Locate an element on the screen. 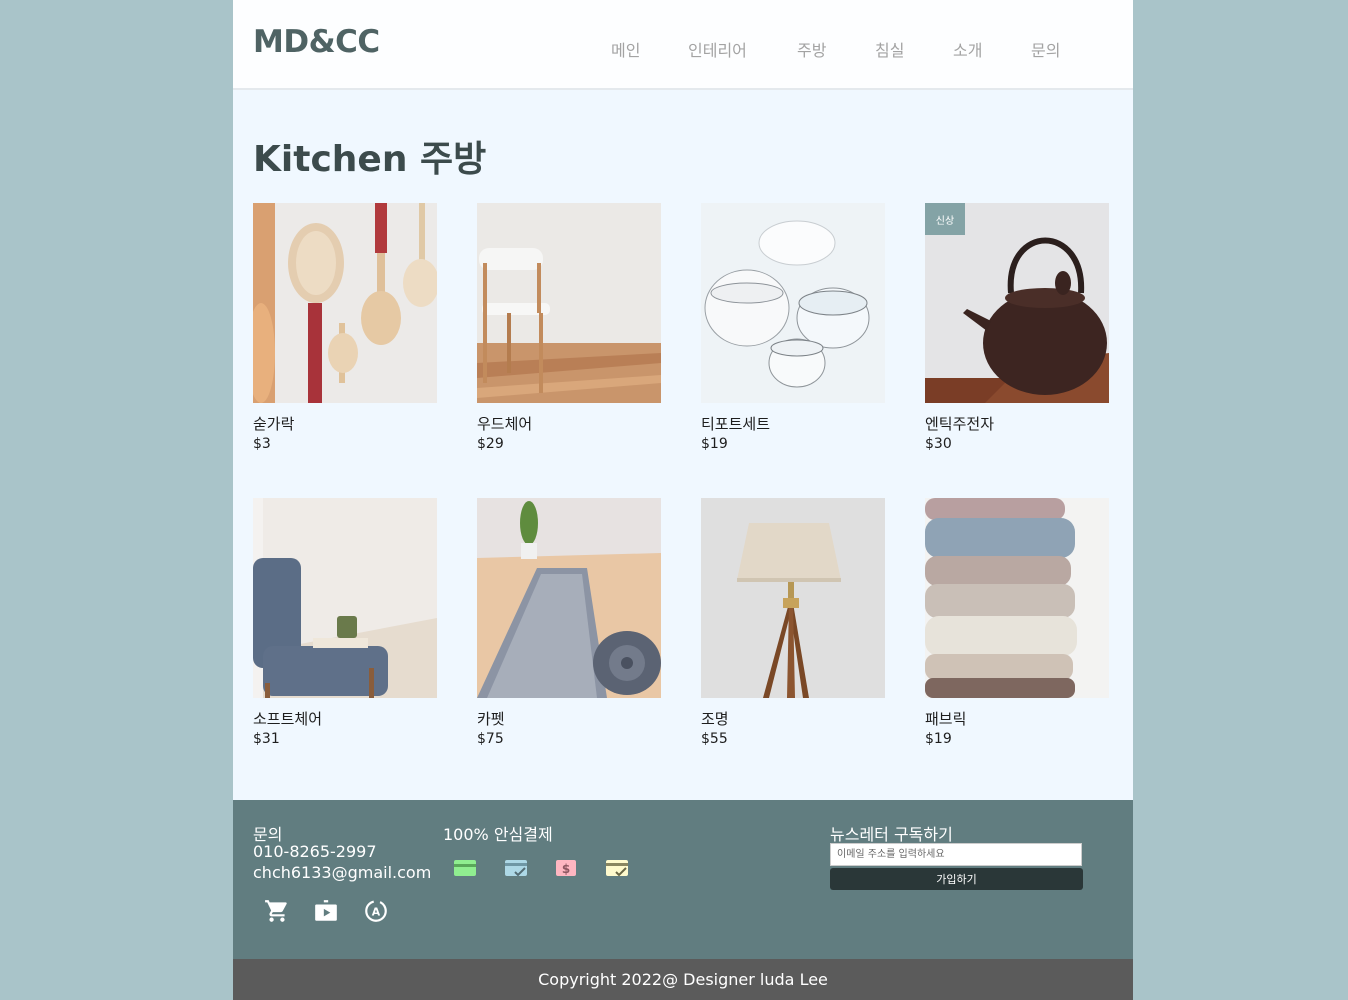 This screenshot has width=1348, height=1000. site-header: MD&CC 메인 인테리어 주방 침실 소개 문의 is located at coordinates (683, 45).